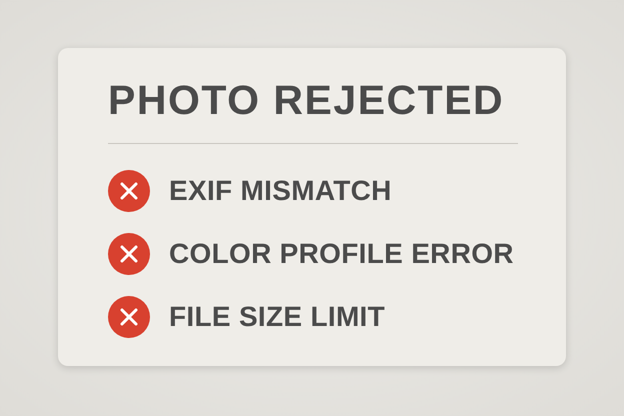  I want to click on error-message: EXIF MISMATCH, so click(280, 191).